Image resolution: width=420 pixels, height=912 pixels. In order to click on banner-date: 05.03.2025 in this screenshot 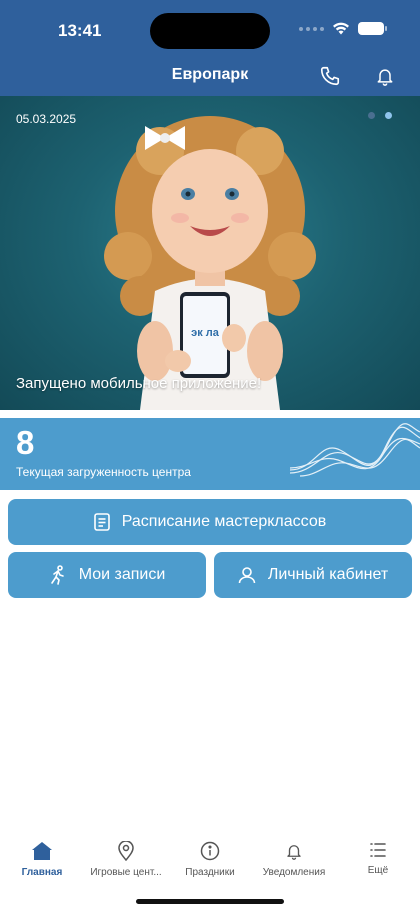, I will do `click(46, 119)`.